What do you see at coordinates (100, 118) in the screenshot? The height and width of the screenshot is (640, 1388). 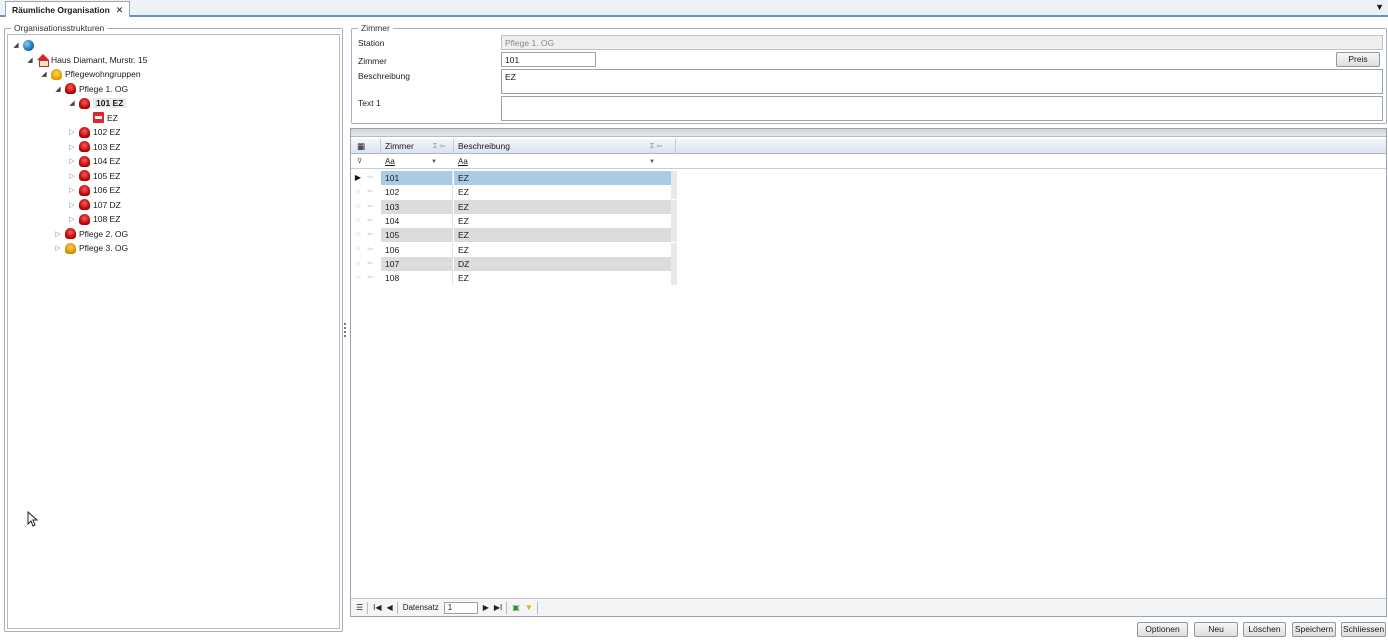 I see `tree-node: EZ` at bounding box center [100, 118].